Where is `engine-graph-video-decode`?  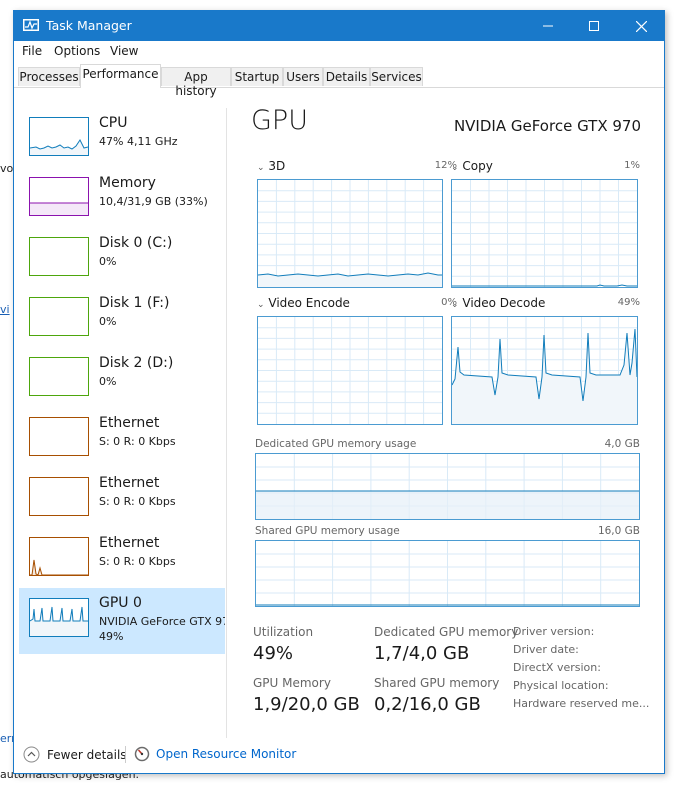
engine-graph-video-decode is located at coordinates (544, 370).